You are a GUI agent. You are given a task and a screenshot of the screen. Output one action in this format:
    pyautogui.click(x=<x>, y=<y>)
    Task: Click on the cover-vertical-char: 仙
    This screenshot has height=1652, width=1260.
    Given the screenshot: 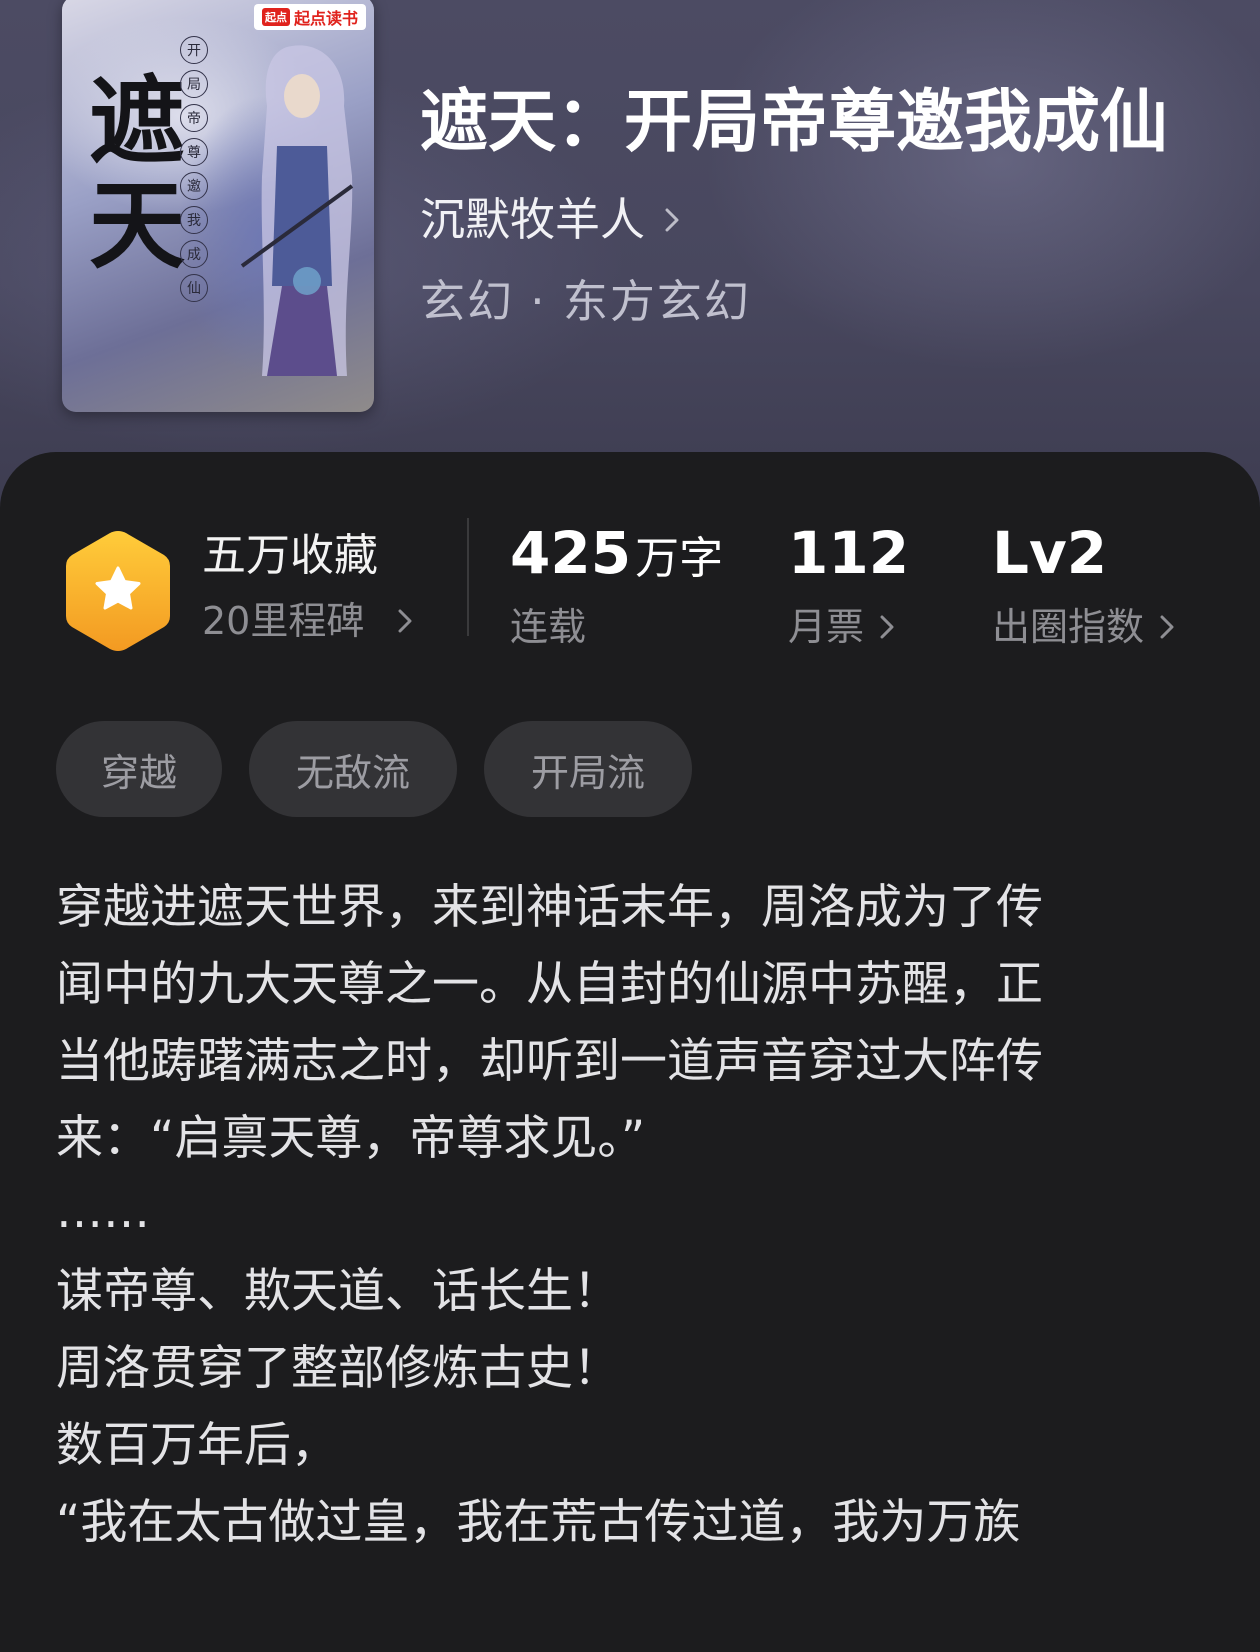 What is the action you would take?
    pyautogui.click(x=194, y=288)
    